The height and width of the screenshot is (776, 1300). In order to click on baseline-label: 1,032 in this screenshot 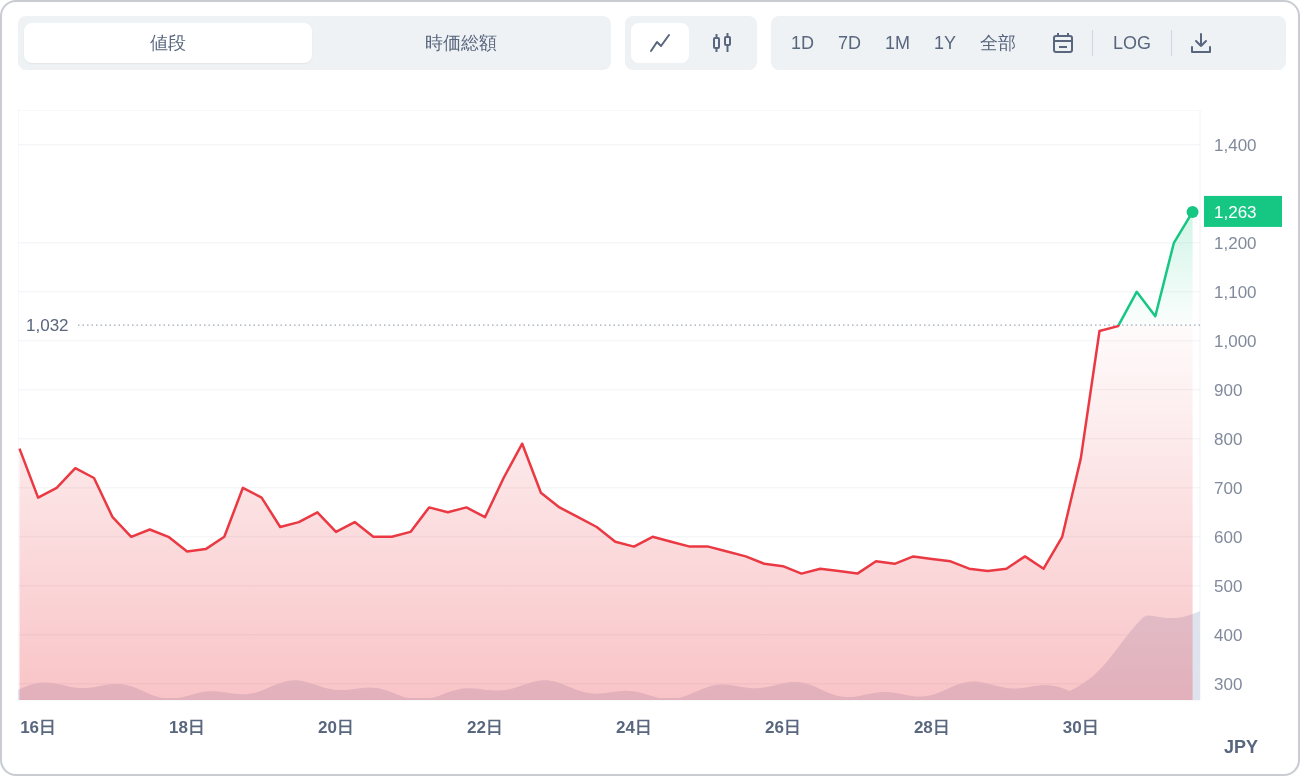, I will do `click(47, 326)`.